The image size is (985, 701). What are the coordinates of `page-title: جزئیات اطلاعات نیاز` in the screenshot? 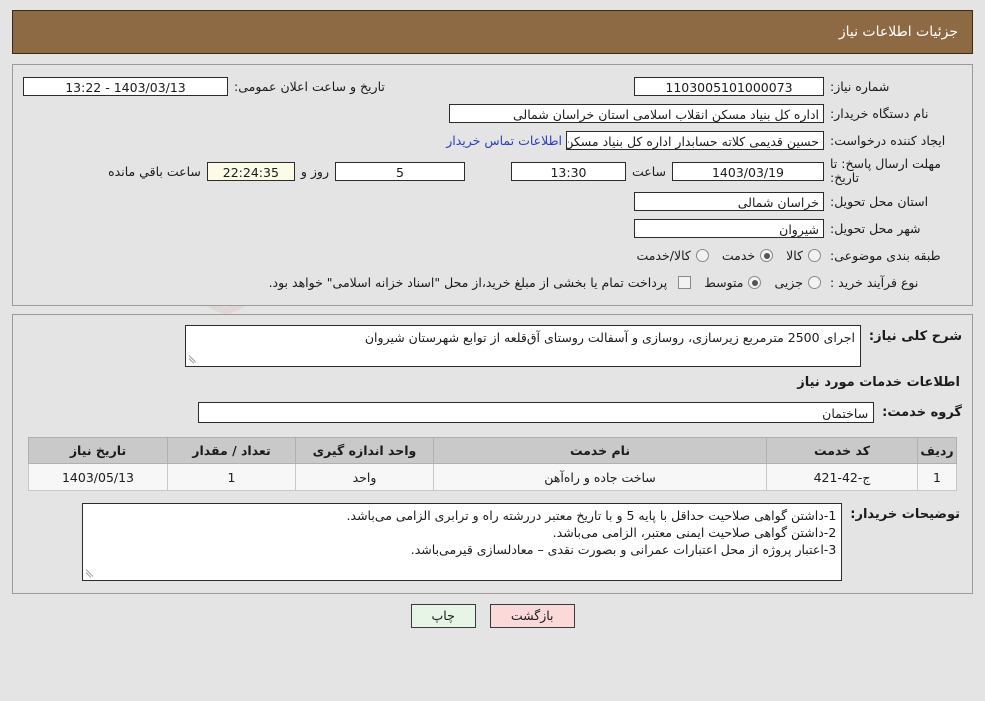 It's located at (898, 32).